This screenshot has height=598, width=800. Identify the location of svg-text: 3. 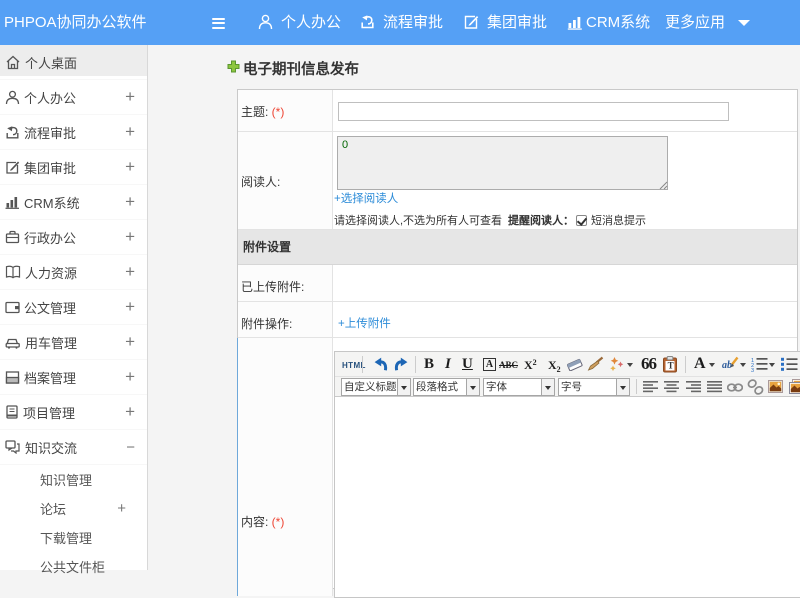
(752, 370).